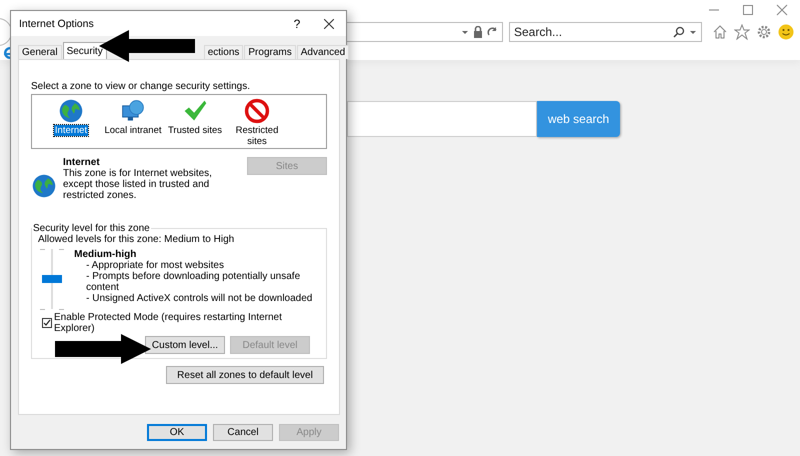 The height and width of the screenshot is (456, 800). I want to click on slider-thumb, so click(52, 279).